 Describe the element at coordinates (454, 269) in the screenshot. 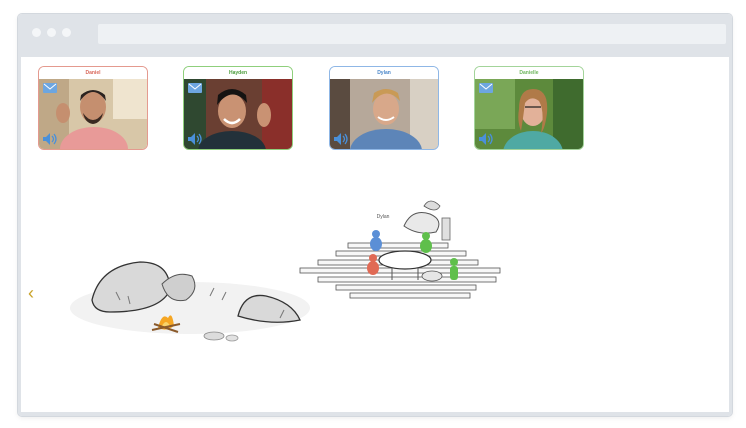

I see `avatar-standing` at that location.